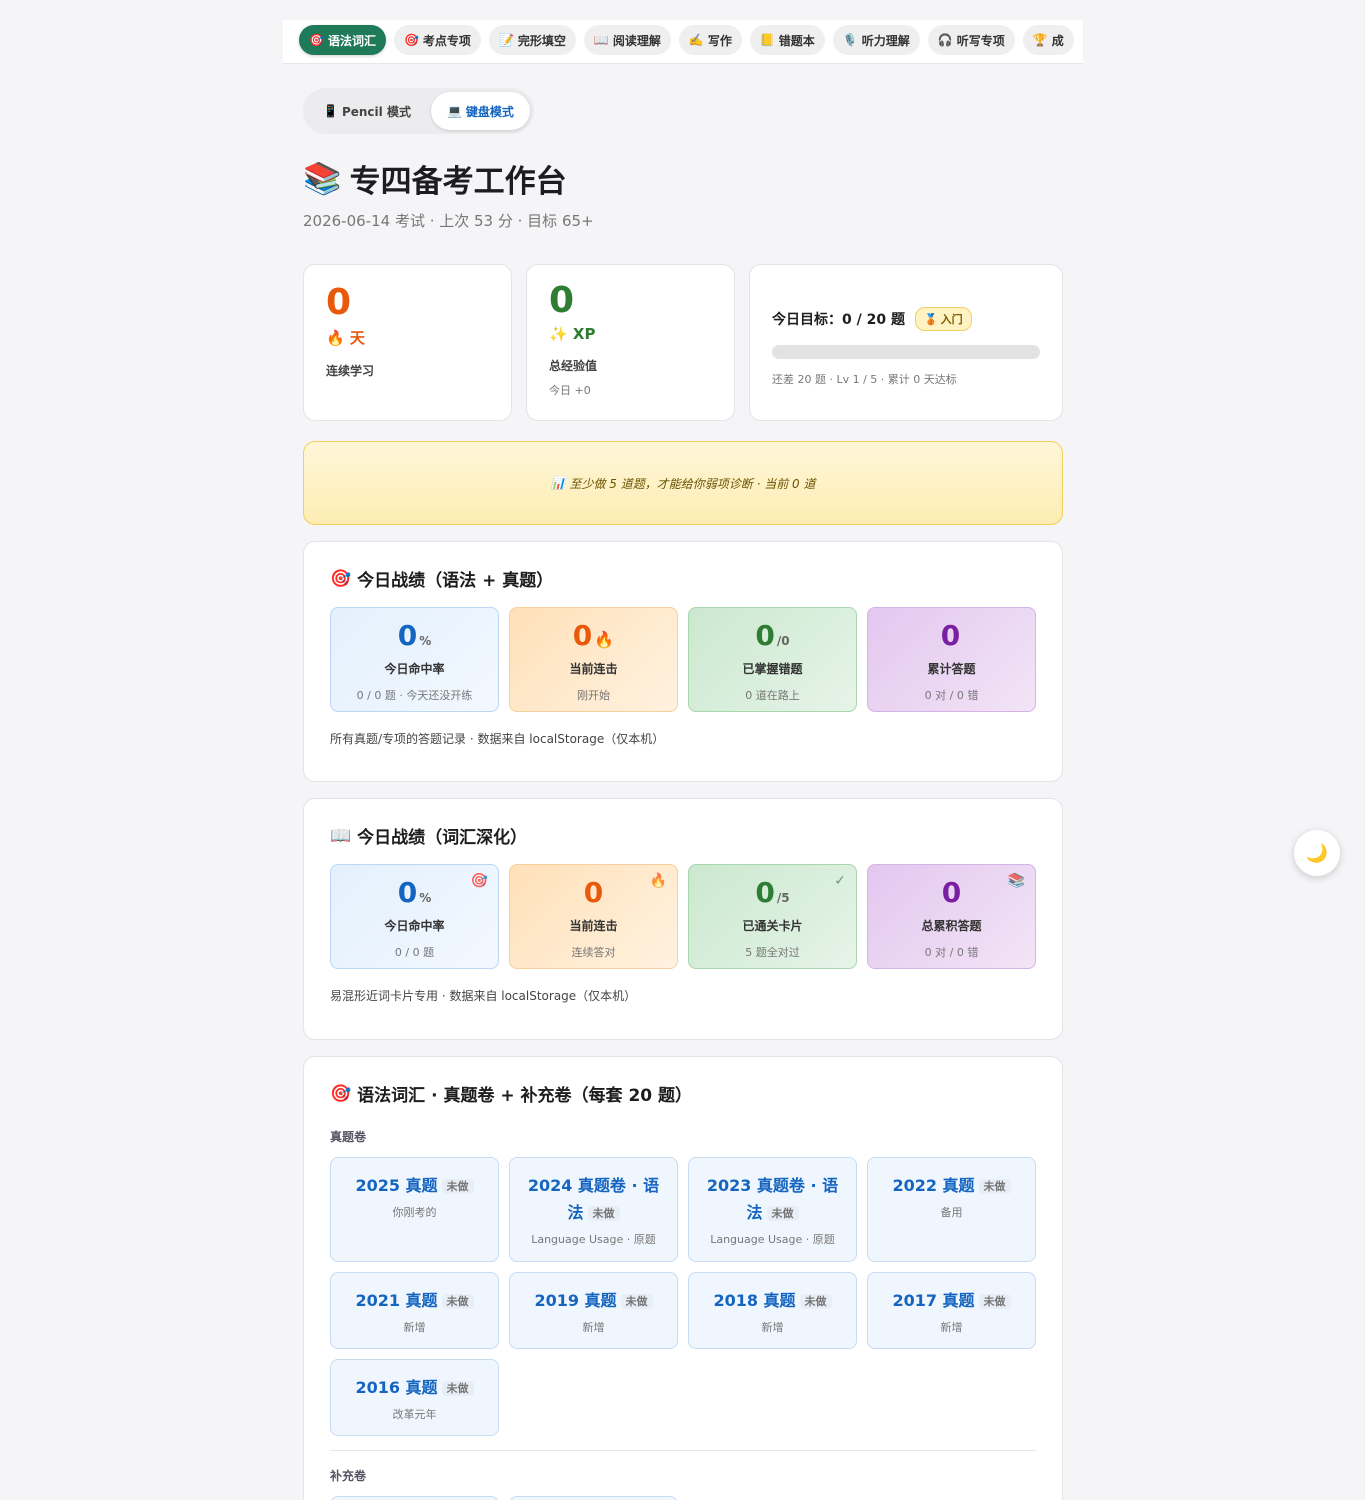 This screenshot has width=1365, height=1500. Describe the element at coordinates (772, 695) in the screenshot. I see `metric-sub: 0 道在路上` at that location.